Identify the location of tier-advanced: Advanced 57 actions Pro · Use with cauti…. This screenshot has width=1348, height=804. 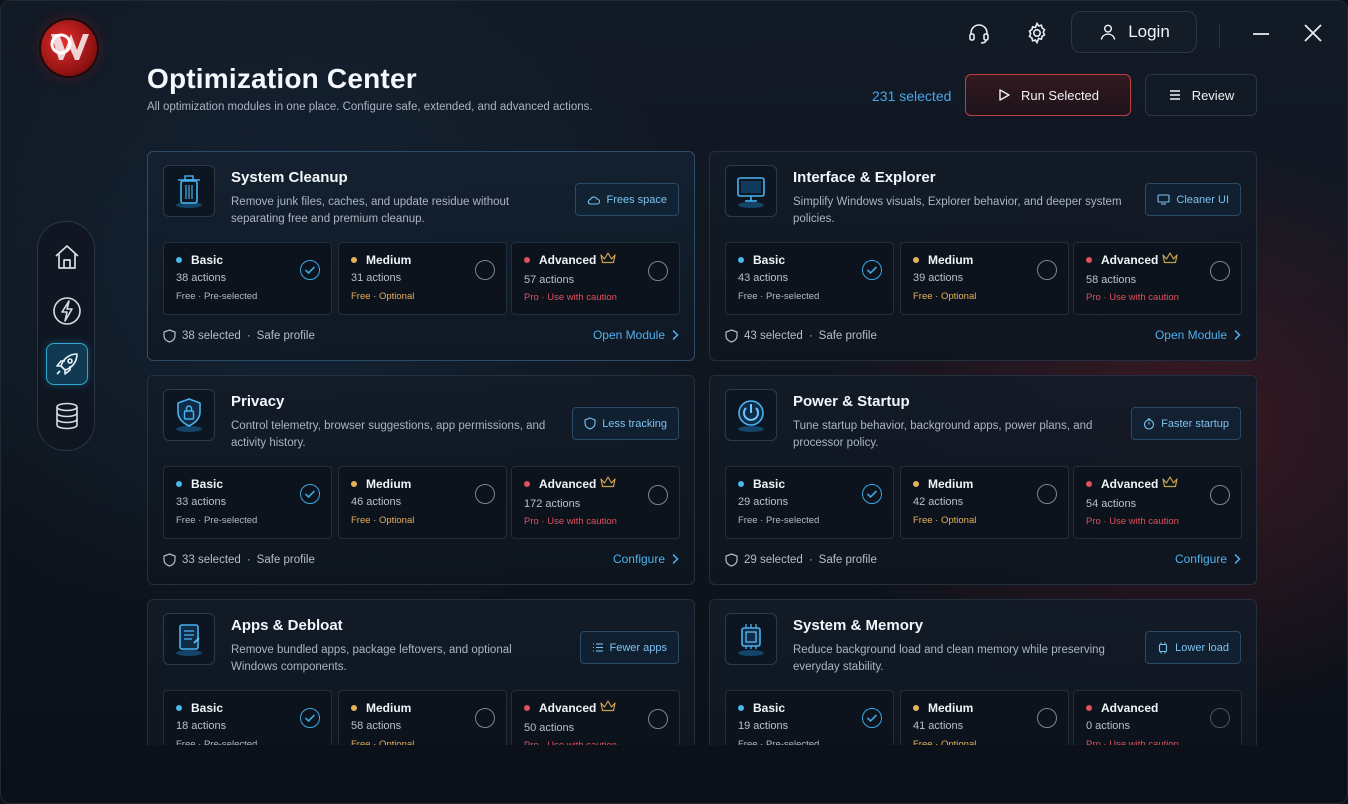
(595, 278).